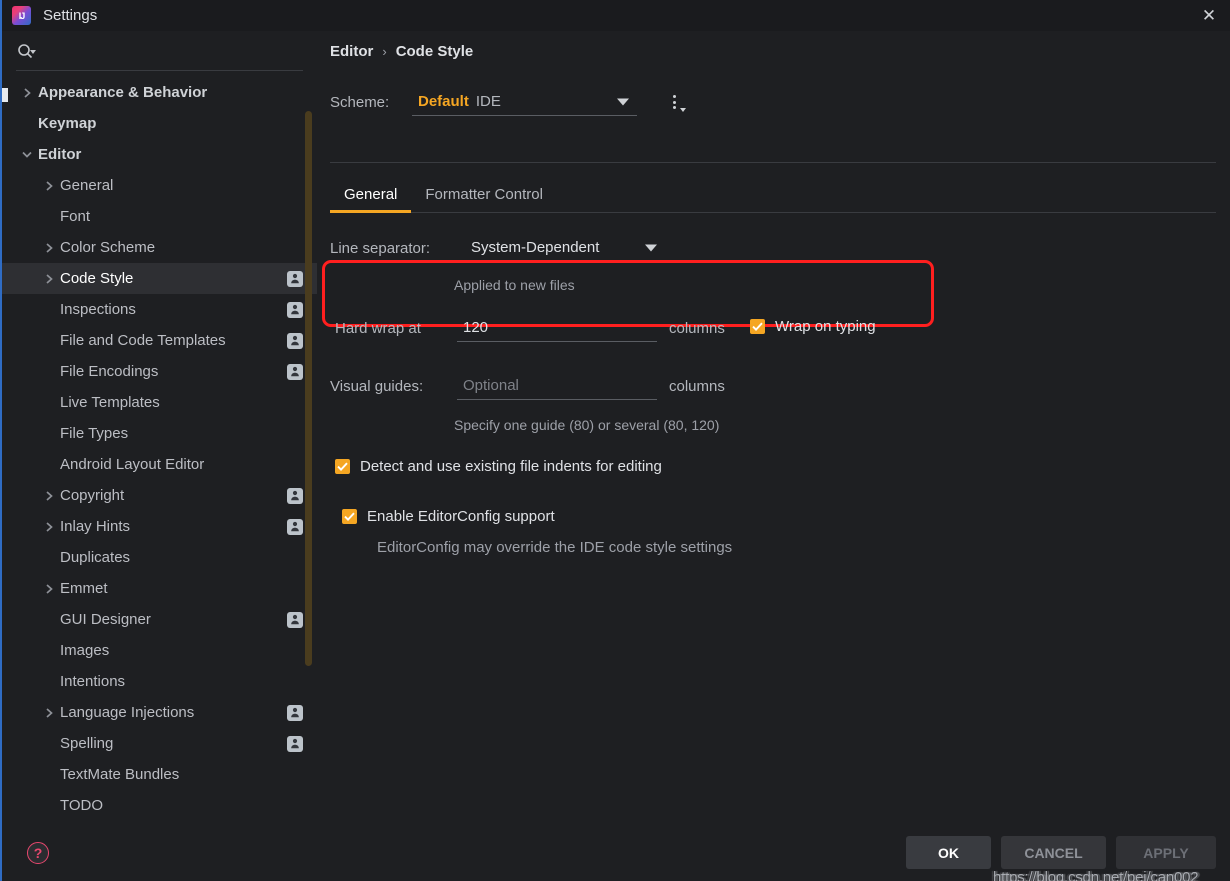  I want to click on sidebar-item-label: Editor, so click(60, 154).